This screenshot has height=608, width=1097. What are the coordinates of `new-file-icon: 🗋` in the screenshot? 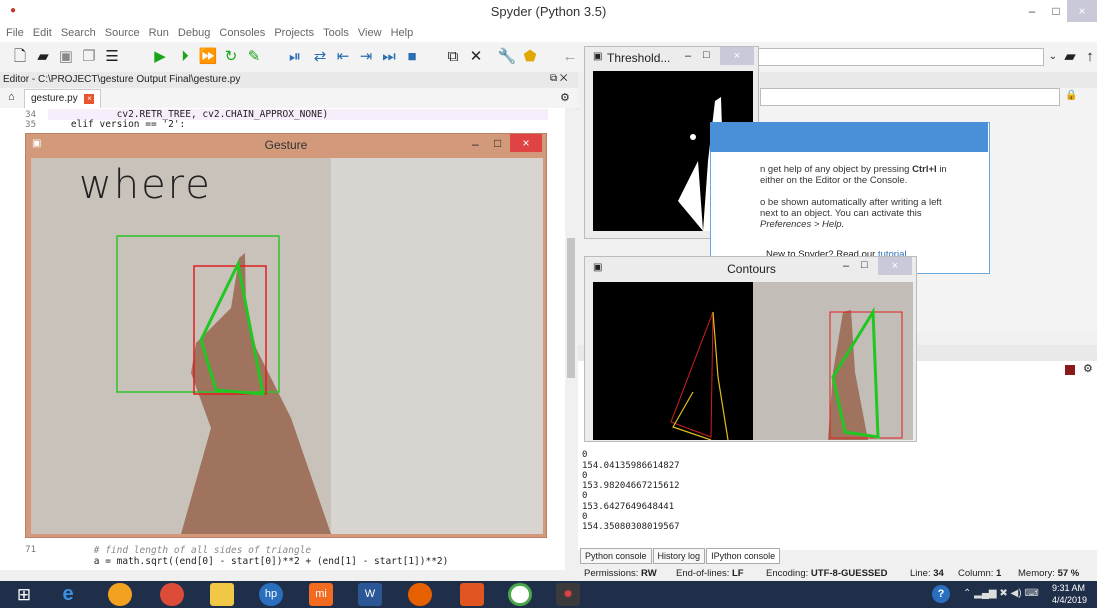 It's located at (20, 57).